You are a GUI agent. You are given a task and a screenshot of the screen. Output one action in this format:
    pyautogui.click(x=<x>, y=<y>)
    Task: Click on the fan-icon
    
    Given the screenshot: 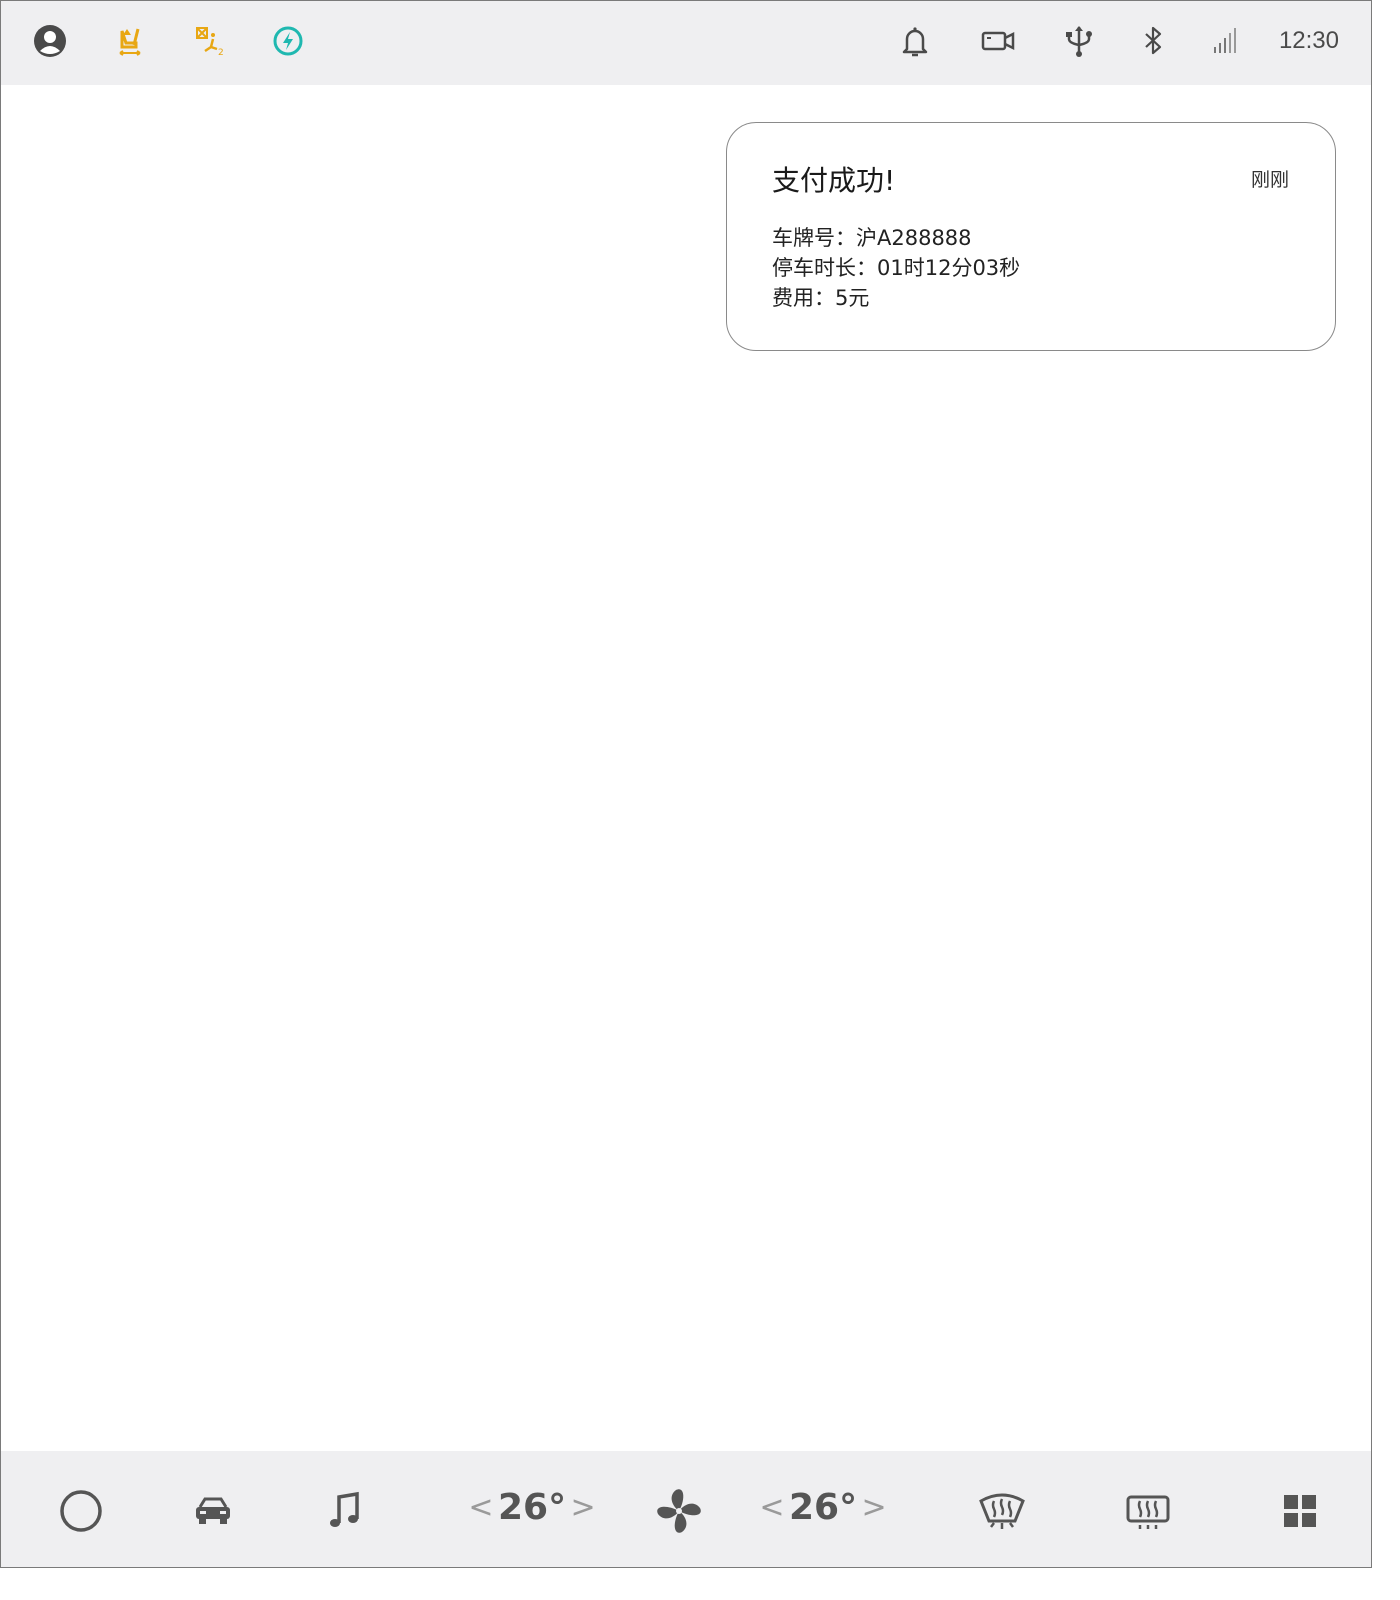 What is the action you would take?
    pyautogui.click(x=679, y=1511)
    